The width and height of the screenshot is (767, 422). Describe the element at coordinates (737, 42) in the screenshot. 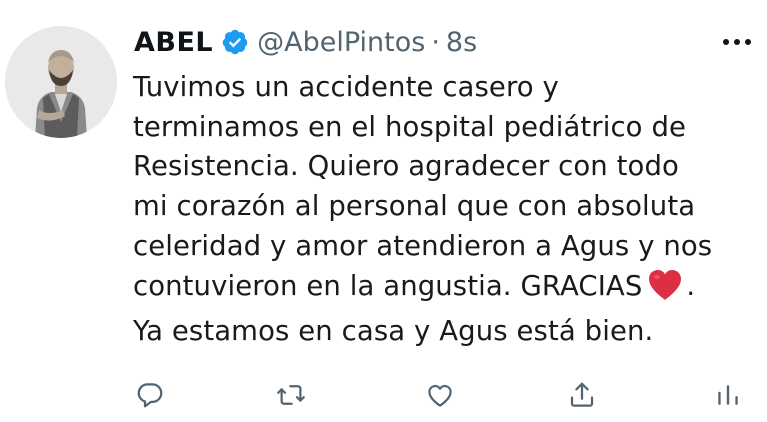

I see `more-icon` at that location.